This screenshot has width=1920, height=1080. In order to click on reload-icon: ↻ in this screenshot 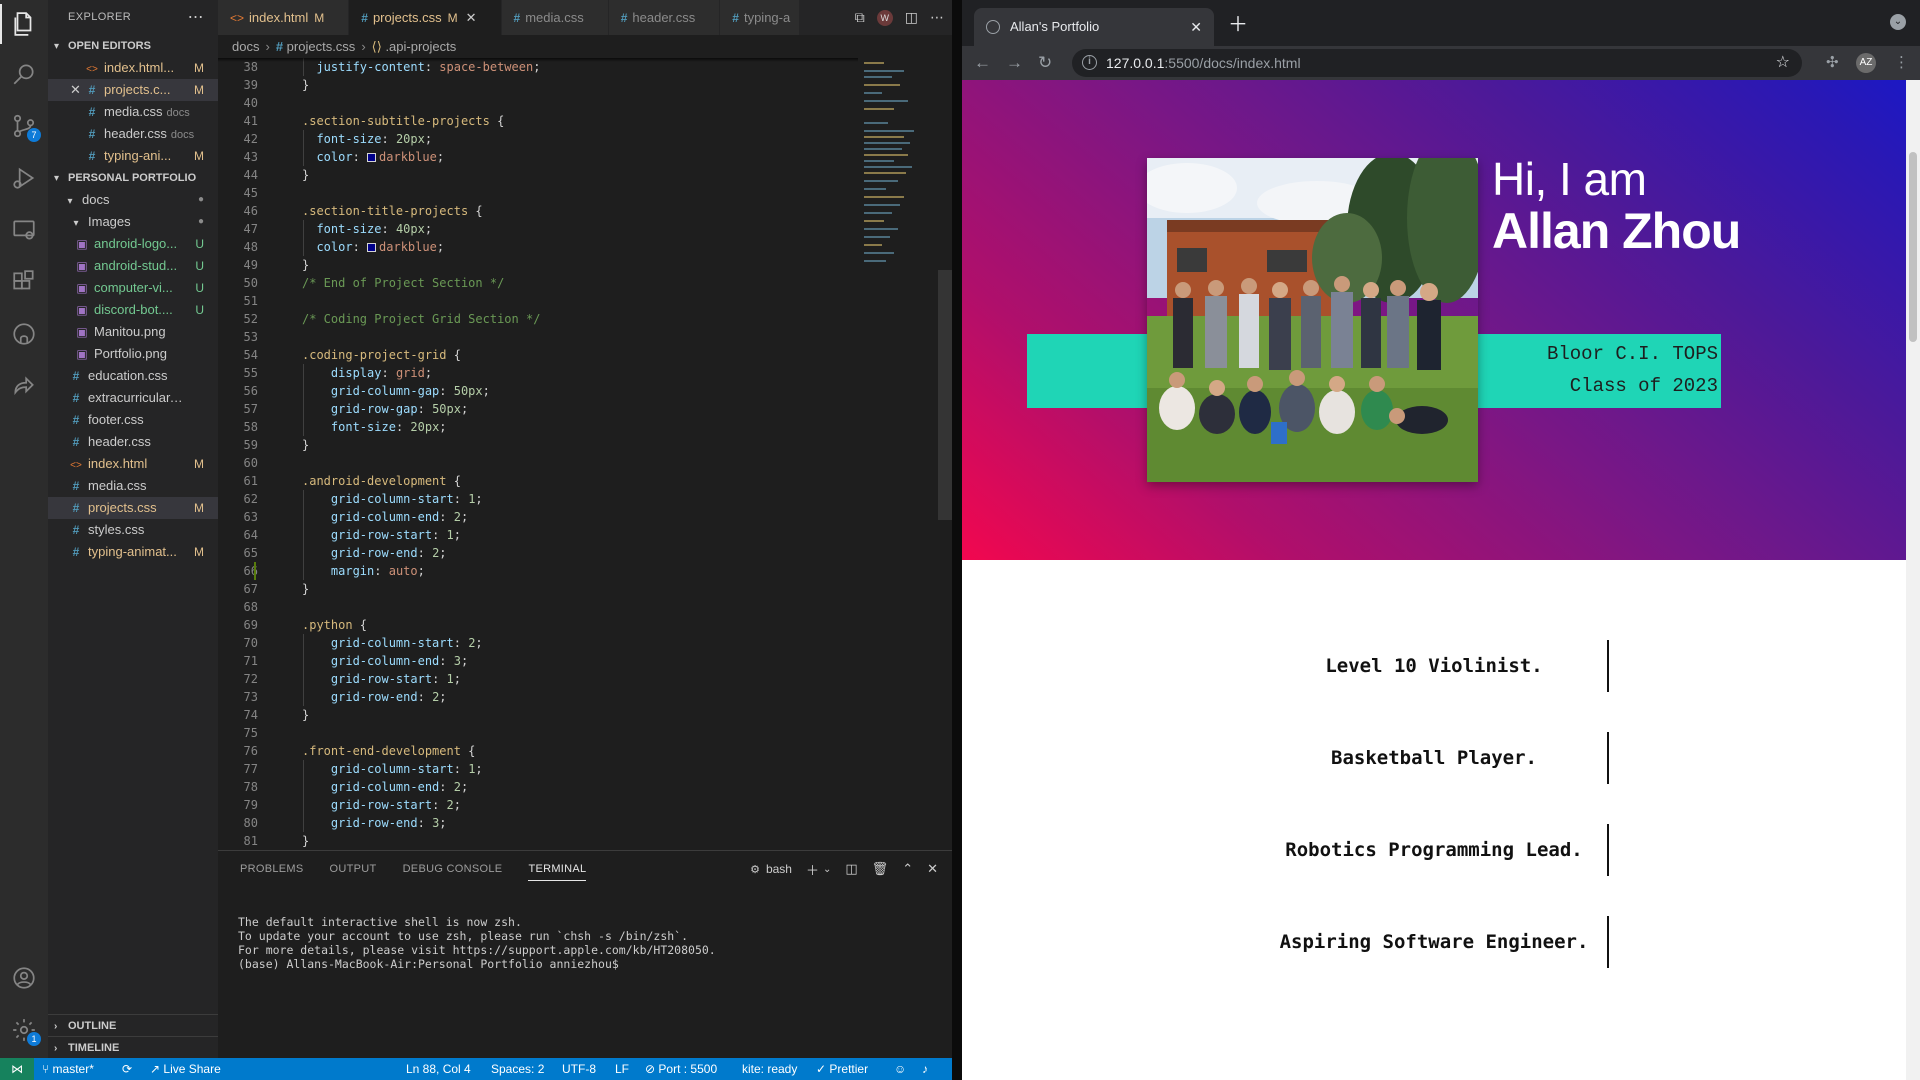, I will do `click(1045, 63)`.